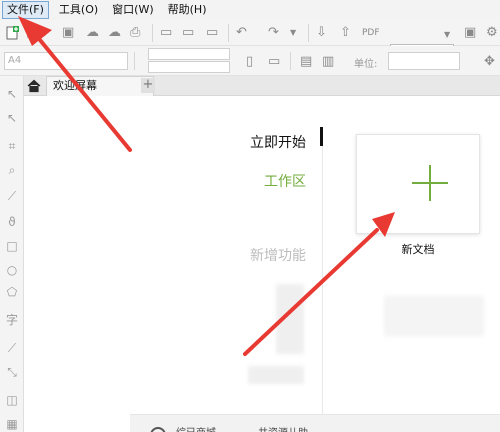 The width and height of the screenshot is (500, 432). I want to click on open-icon: ▤, so click(32, 33).